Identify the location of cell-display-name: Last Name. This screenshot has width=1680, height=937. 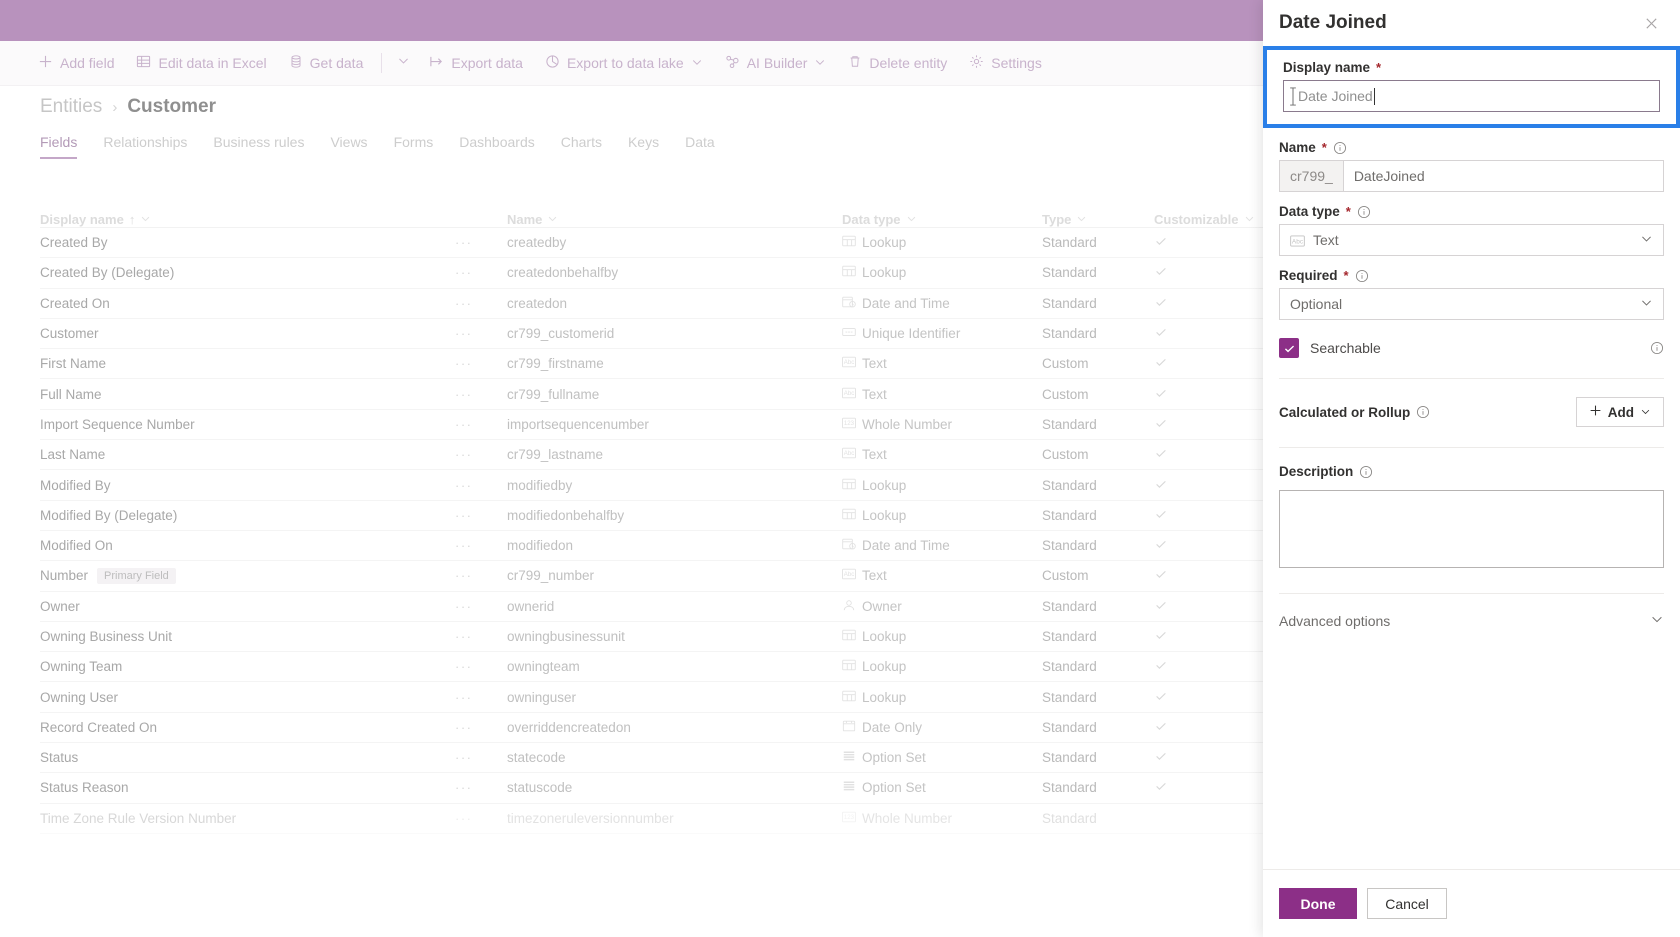
(247, 454).